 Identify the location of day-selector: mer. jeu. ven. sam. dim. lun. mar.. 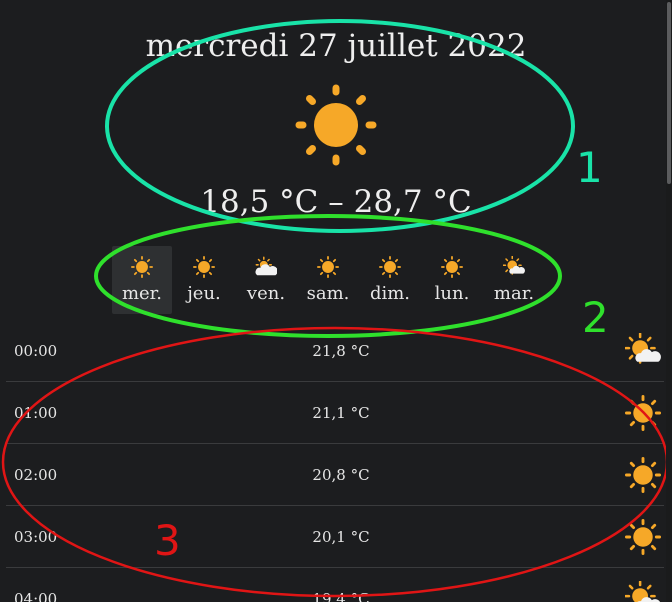
(329, 280).